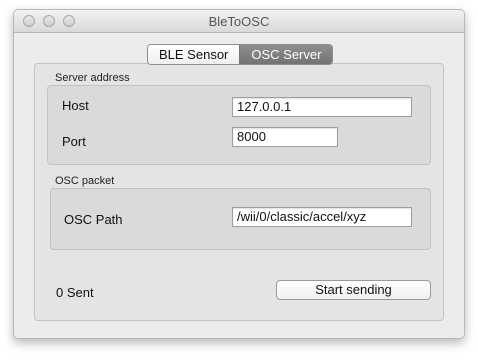  What do you see at coordinates (194, 54) in the screenshot?
I see `tab-ble-sensor: BLE Sensor` at bounding box center [194, 54].